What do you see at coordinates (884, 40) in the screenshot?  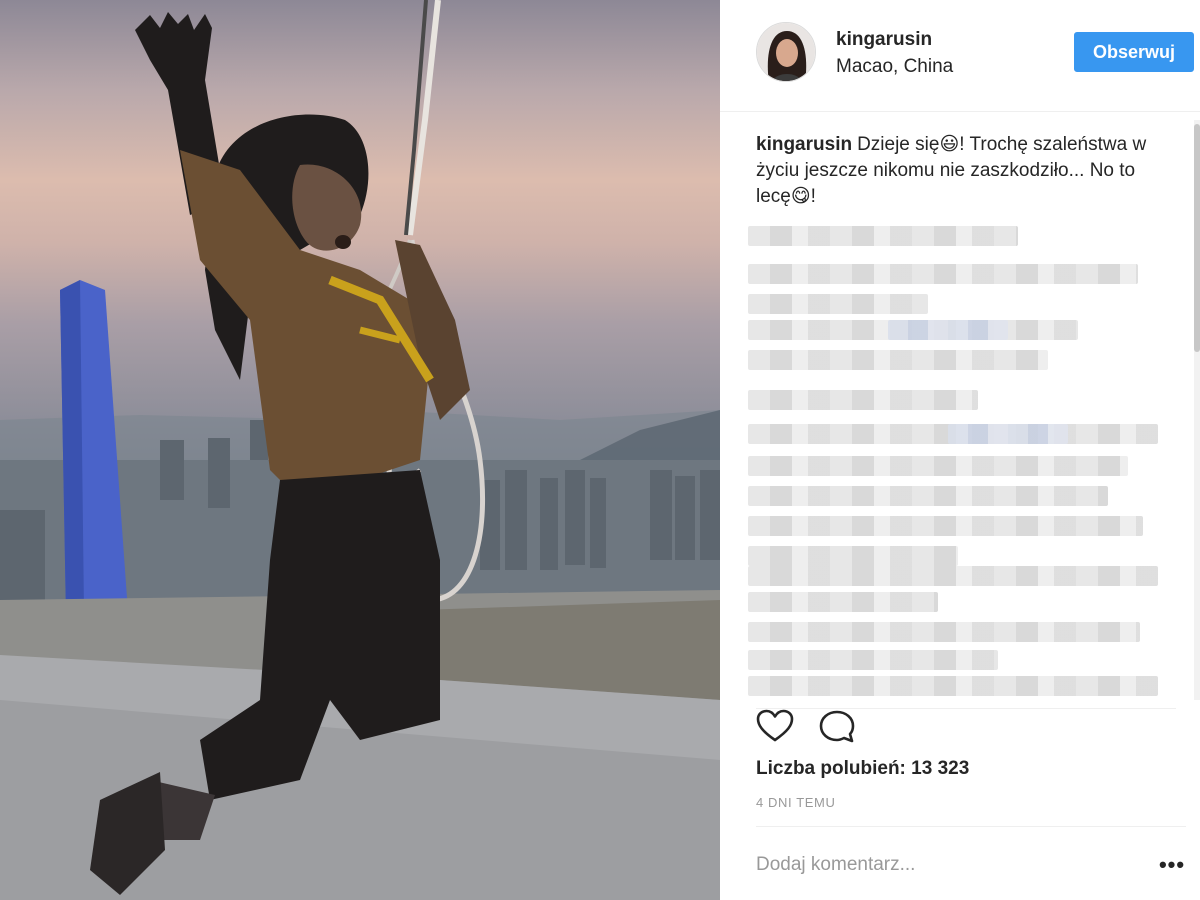 I see `username: kingarusin` at bounding box center [884, 40].